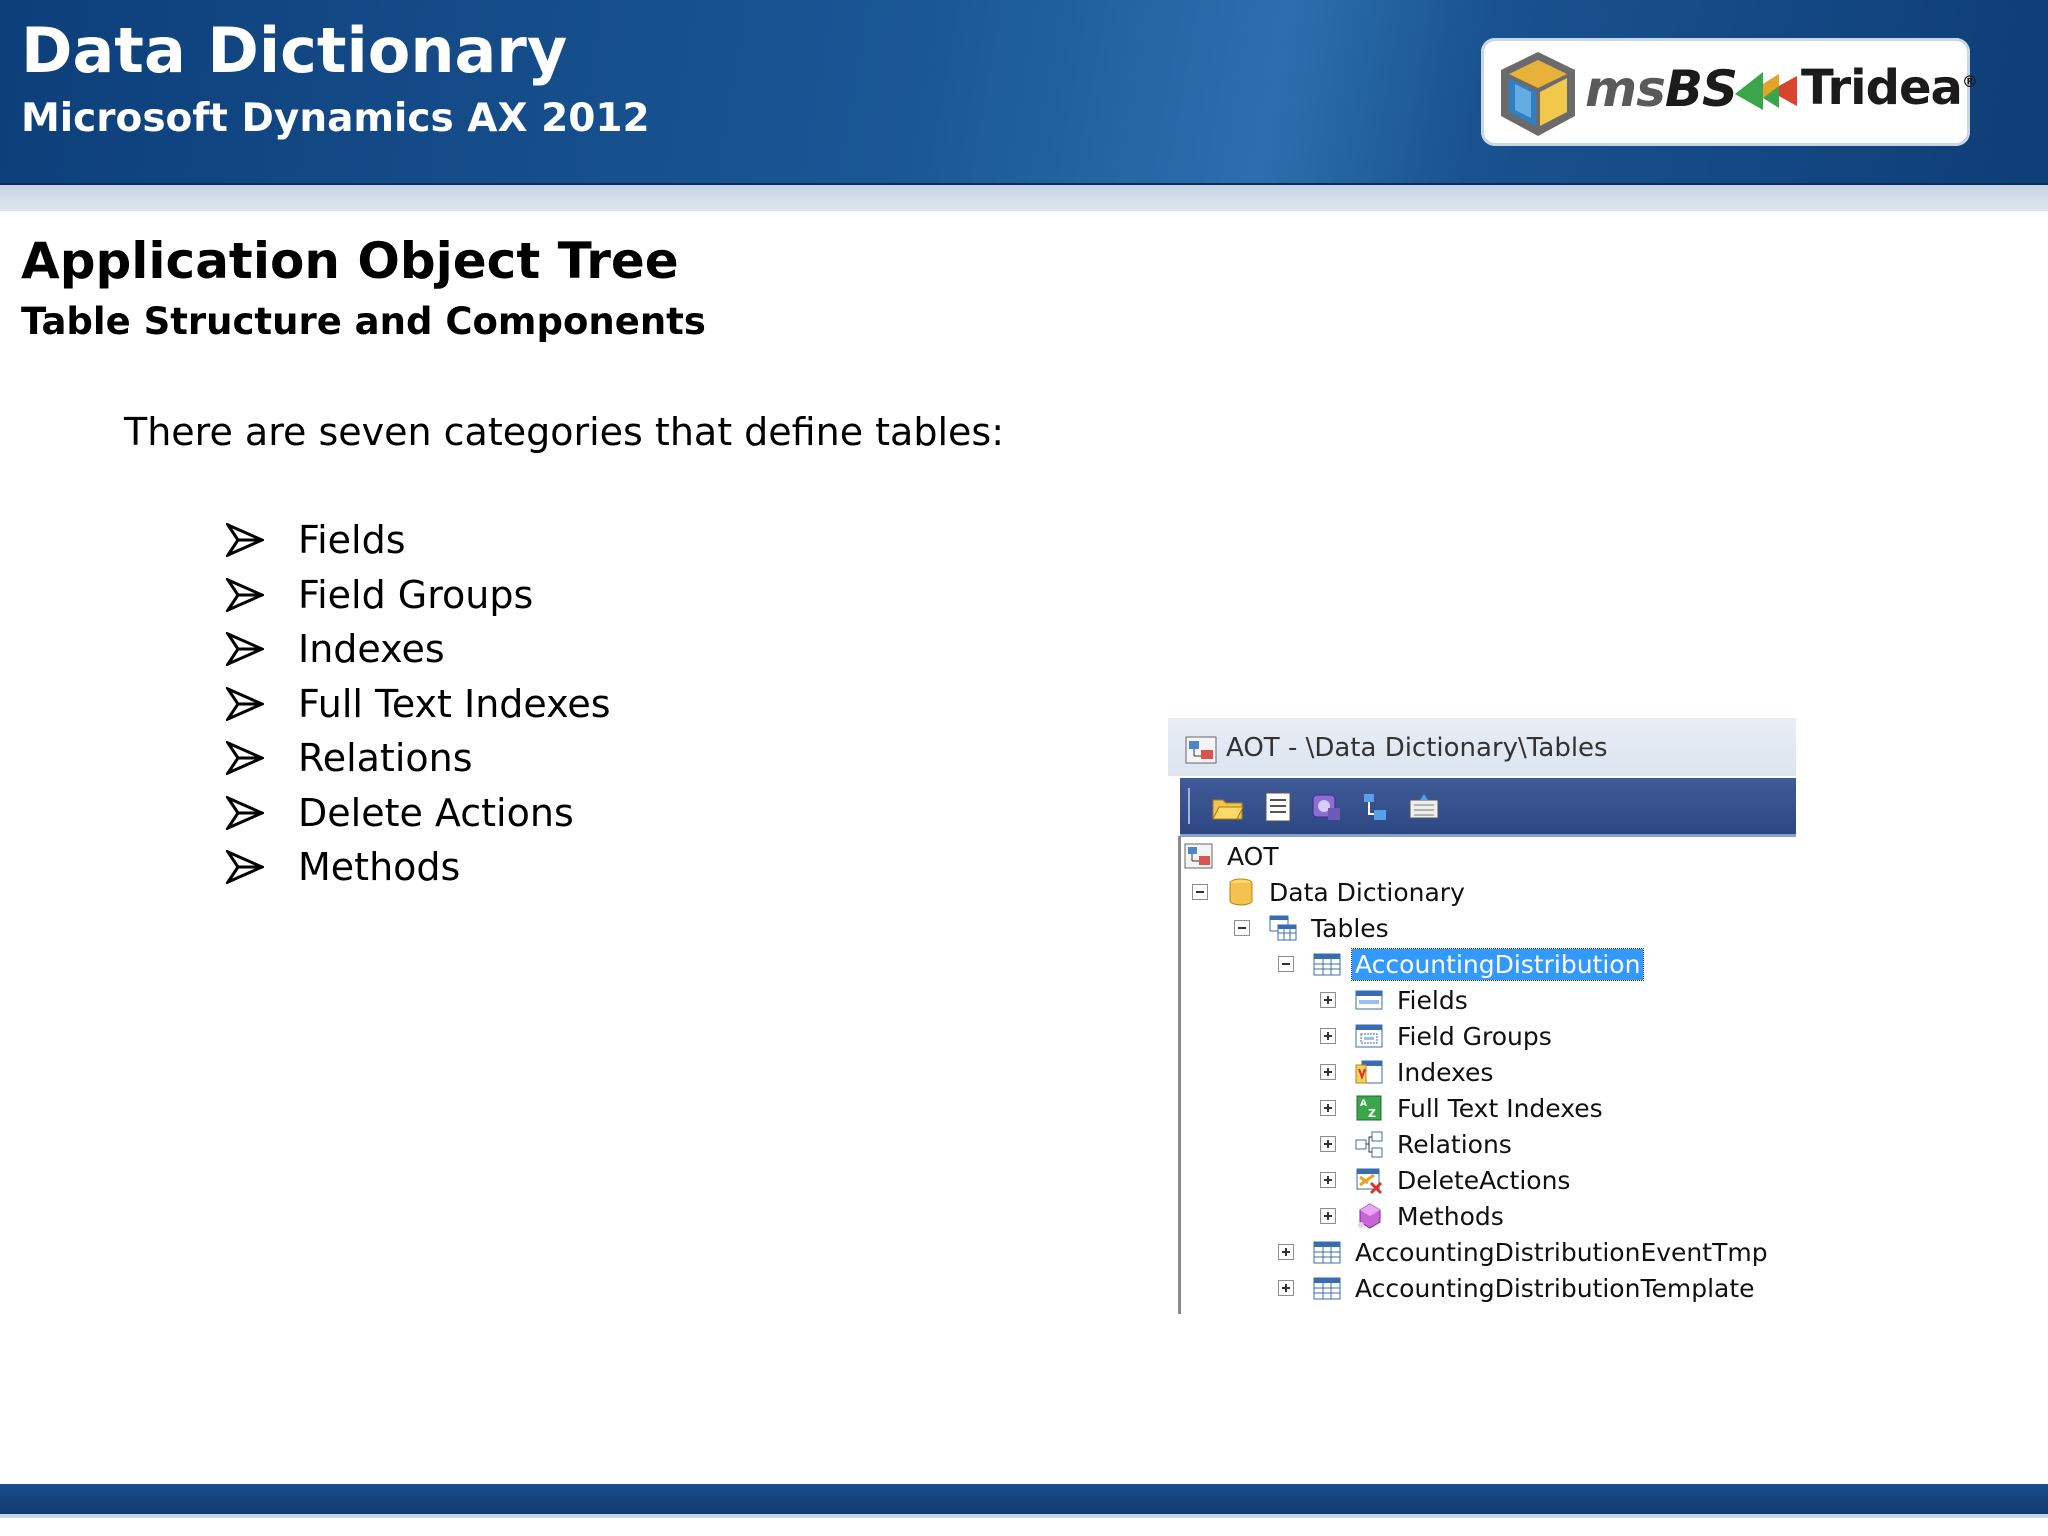 The height and width of the screenshot is (1536, 2048). Describe the element at coordinates (385, 758) in the screenshot. I see `bullet-text: Relations` at that location.